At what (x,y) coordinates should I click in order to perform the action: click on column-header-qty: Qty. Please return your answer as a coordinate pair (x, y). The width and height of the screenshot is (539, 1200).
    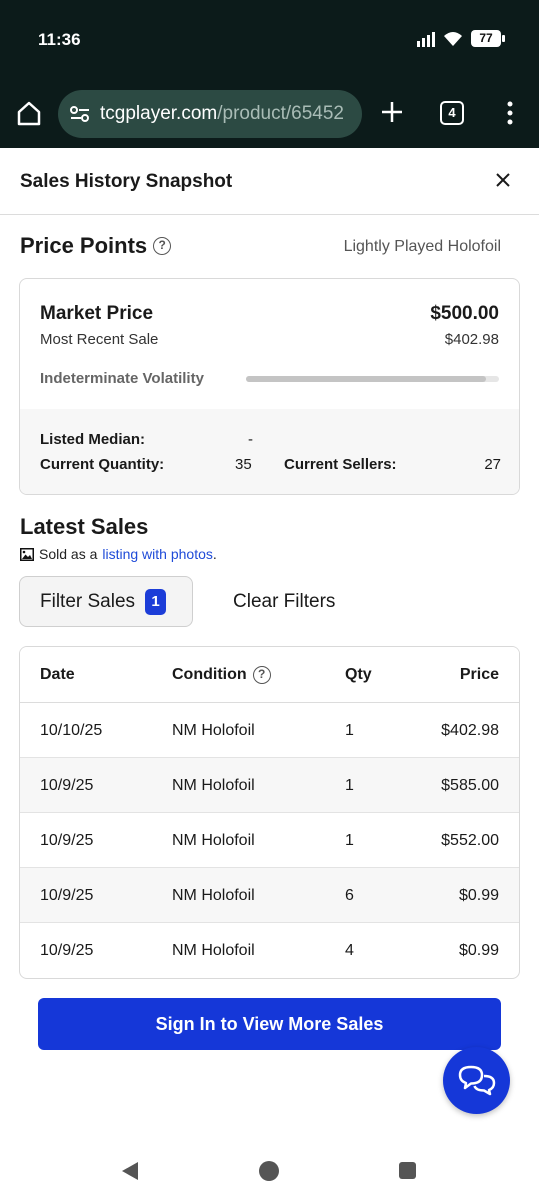
    Looking at the image, I should click on (358, 674).